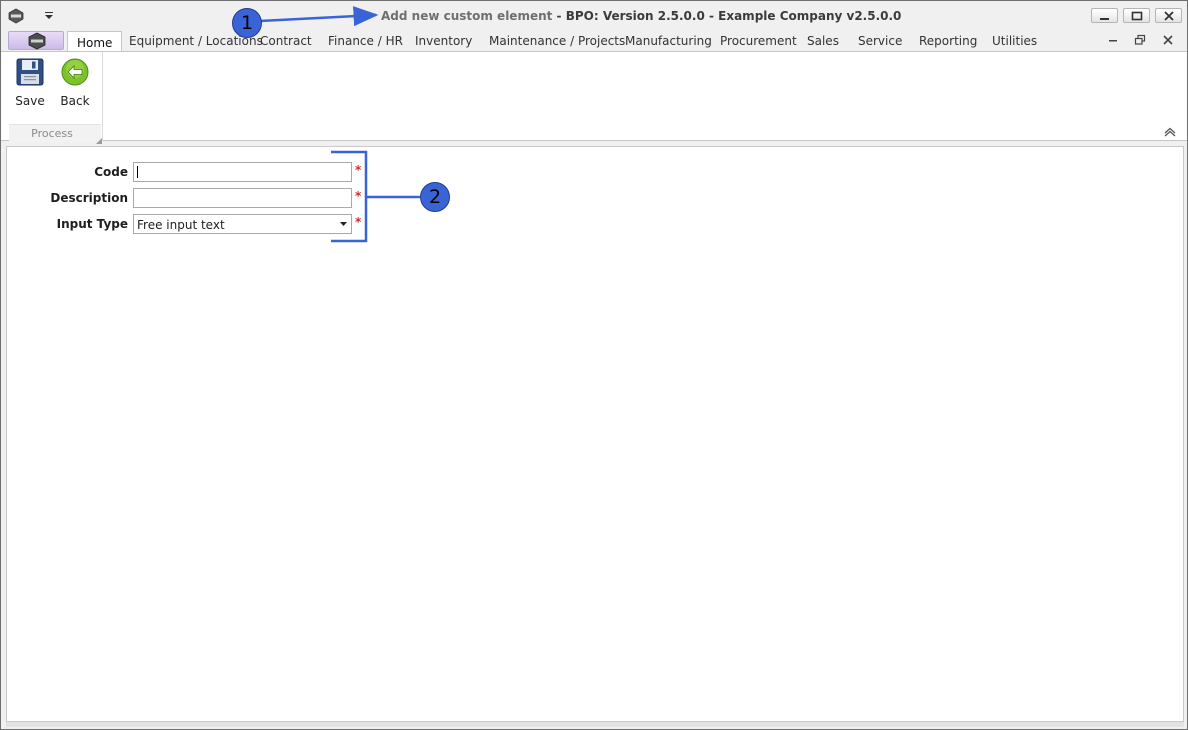  I want to click on minimize-button, so click(1104, 15).